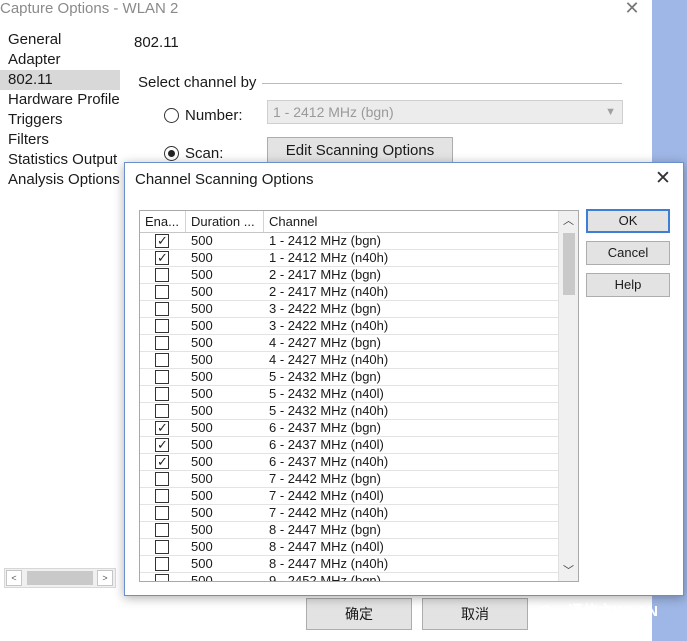 This screenshot has height=641, width=687. Describe the element at coordinates (171, 153) in the screenshot. I see `scan-radio` at that location.